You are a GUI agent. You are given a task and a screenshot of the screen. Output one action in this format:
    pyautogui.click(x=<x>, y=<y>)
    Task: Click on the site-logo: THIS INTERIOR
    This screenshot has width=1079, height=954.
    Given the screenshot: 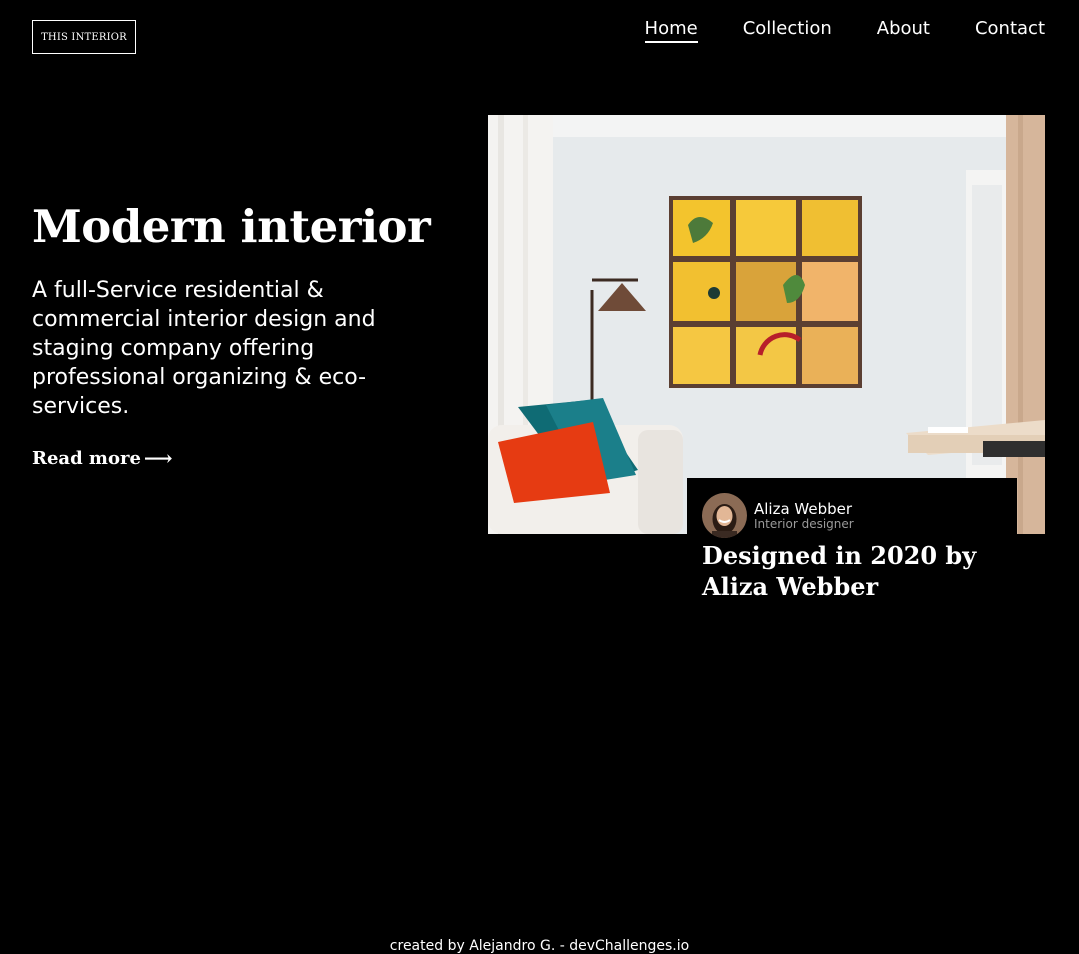 What is the action you would take?
    pyautogui.click(x=84, y=37)
    